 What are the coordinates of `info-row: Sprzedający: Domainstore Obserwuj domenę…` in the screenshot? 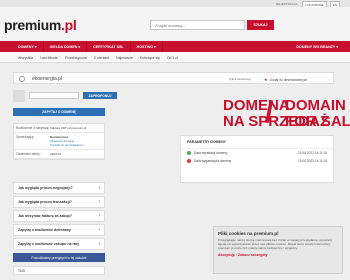 It's located at (59, 141).